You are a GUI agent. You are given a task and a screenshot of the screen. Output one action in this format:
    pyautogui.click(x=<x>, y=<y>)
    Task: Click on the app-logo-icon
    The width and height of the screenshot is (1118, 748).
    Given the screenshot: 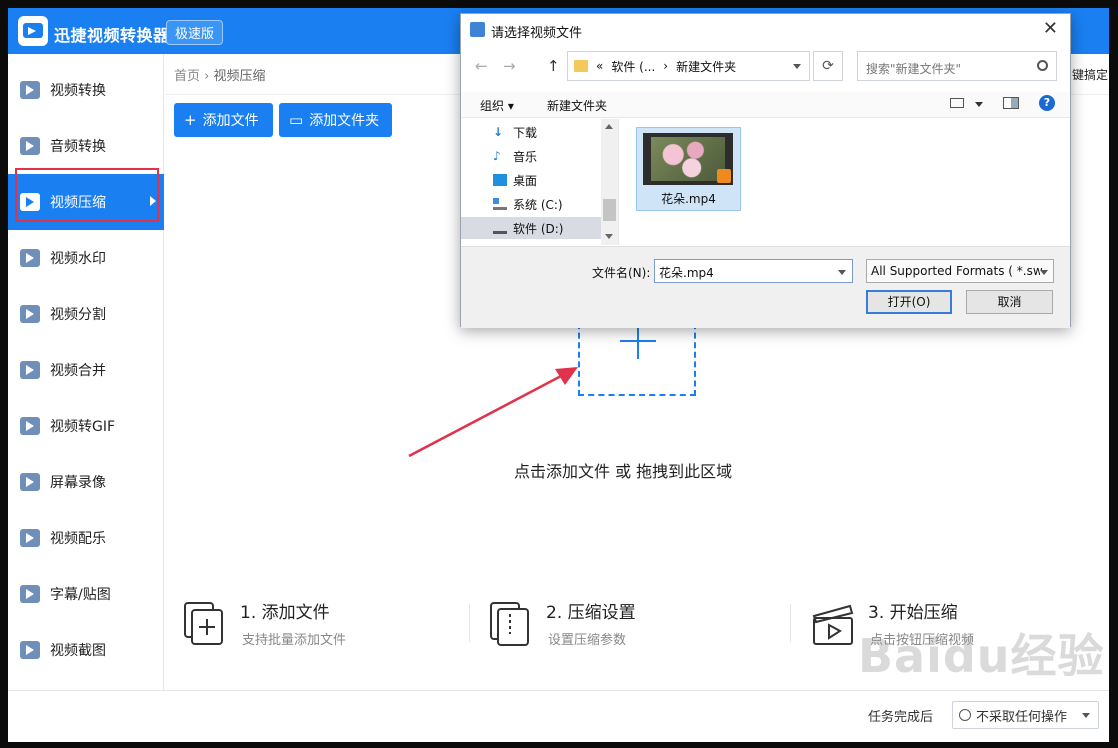 What is the action you would take?
    pyautogui.click(x=33, y=31)
    